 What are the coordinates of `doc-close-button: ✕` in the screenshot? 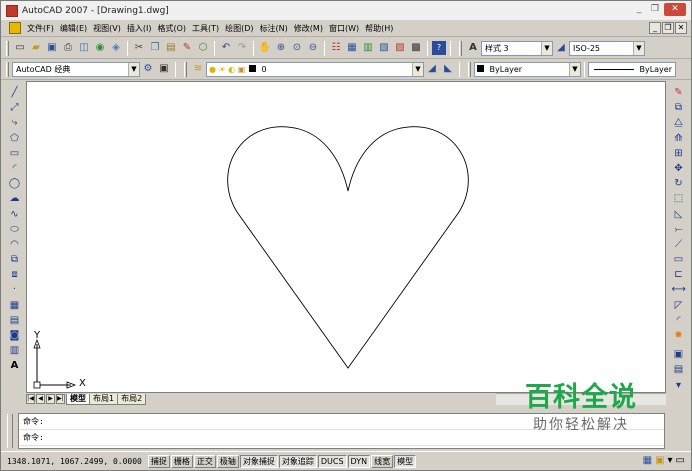 It's located at (681, 28).